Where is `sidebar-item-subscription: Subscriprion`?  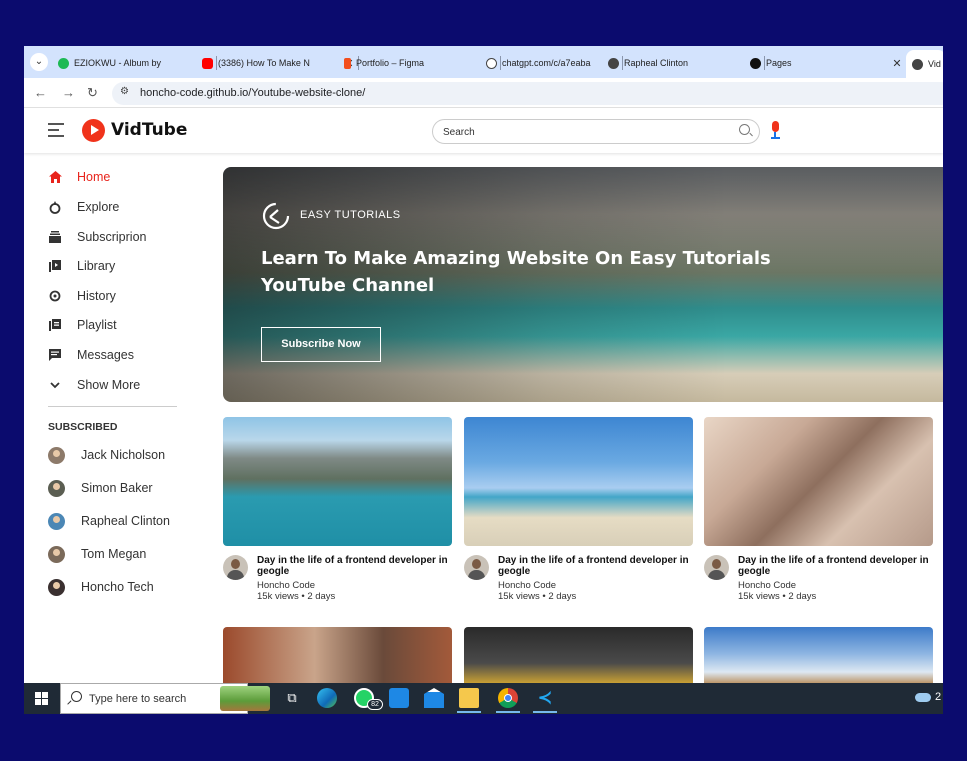
sidebar-item-subscription: Subscriprion is located at coordinates (118, 237).